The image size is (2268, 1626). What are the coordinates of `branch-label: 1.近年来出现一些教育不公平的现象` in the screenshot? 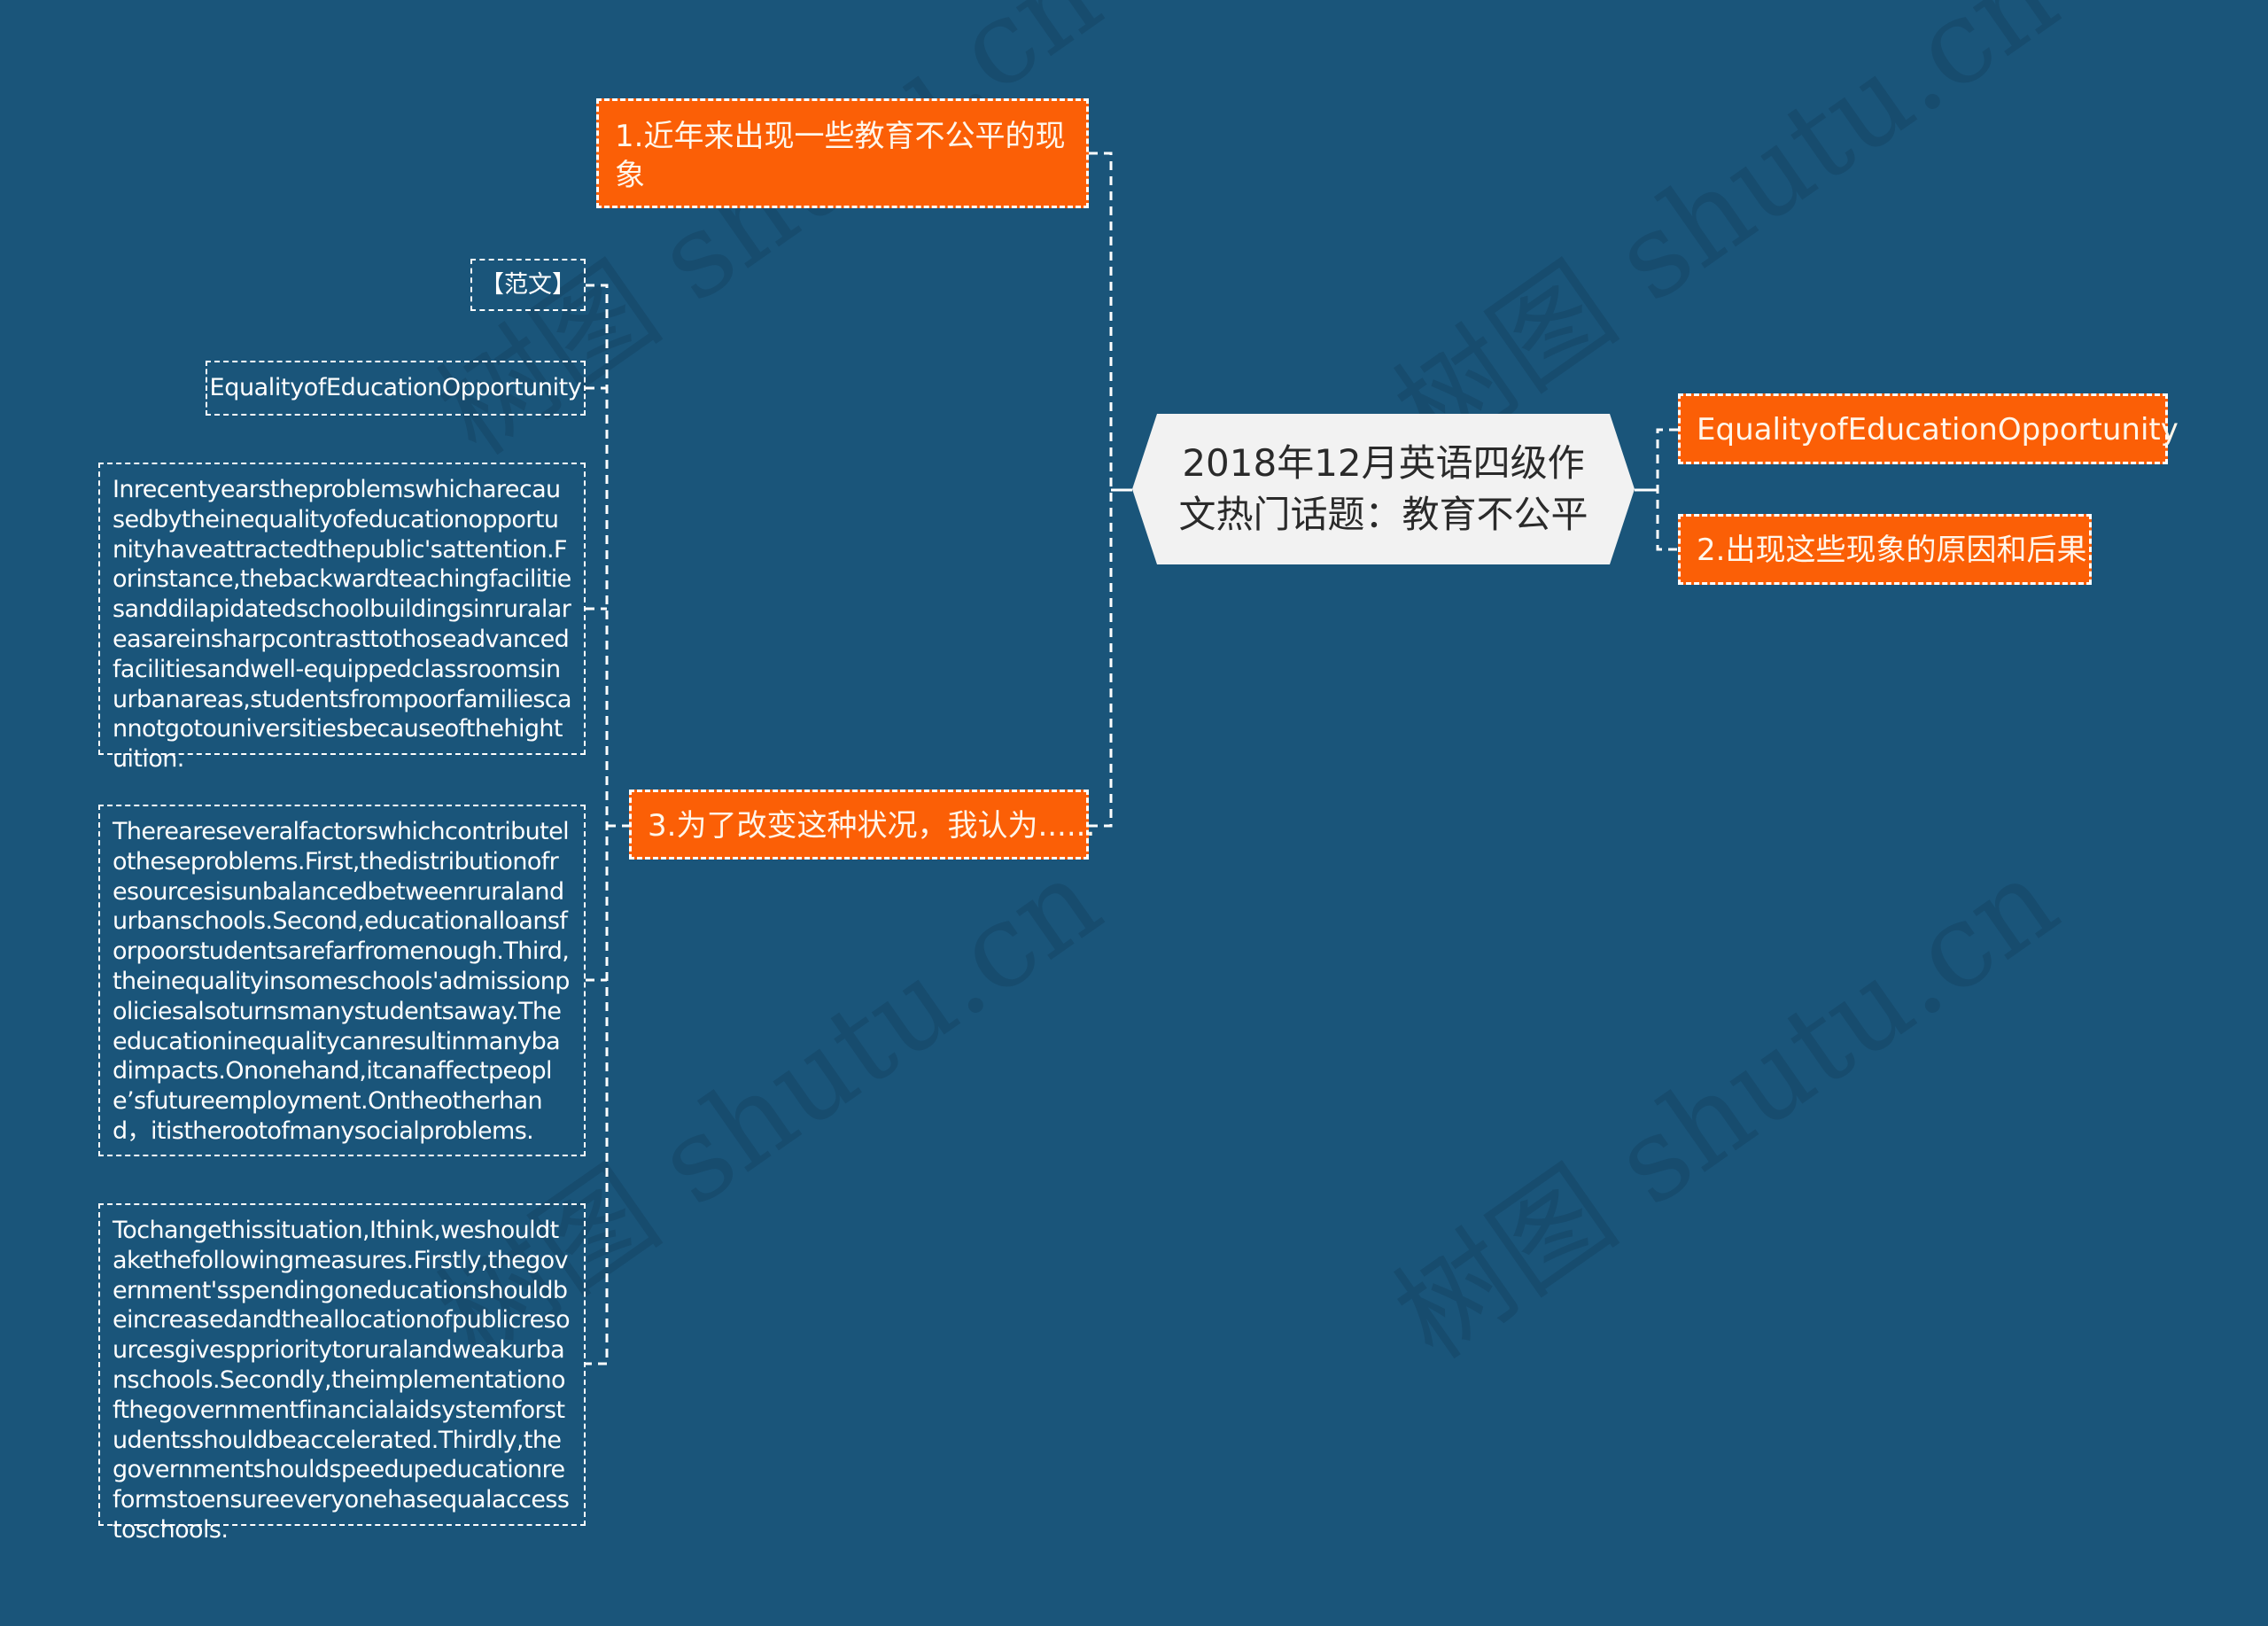 It's located at (840, 156).